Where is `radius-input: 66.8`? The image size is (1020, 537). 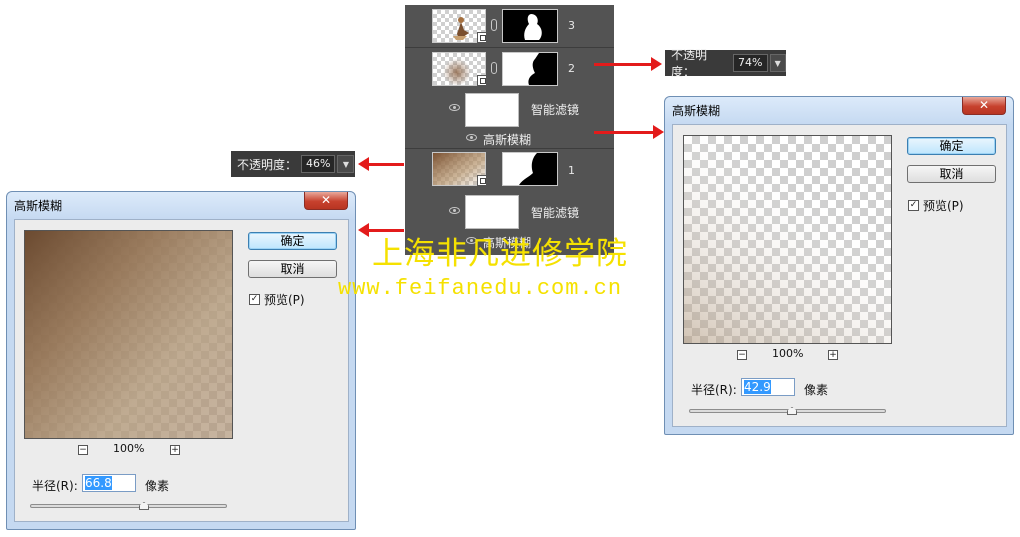
radius-input: 66.8 is located at coordinates (109, 483).